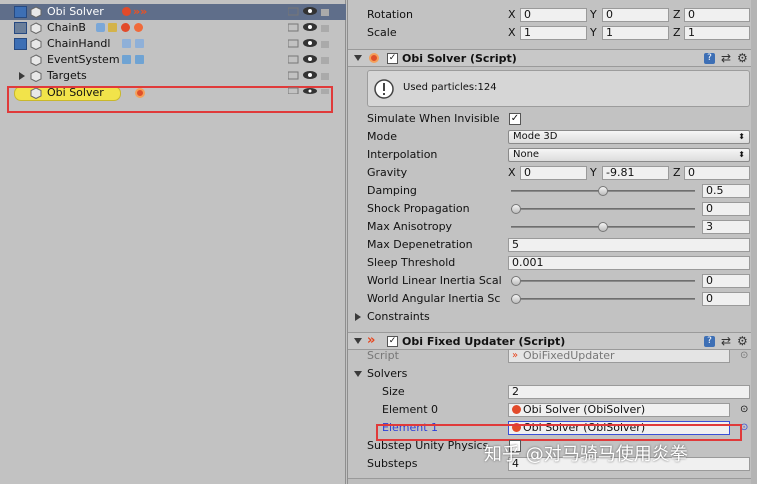 The image size is (757, 484). I want to click on element-0-field: Obi Solver (ObiSolver), so click(619, 410).